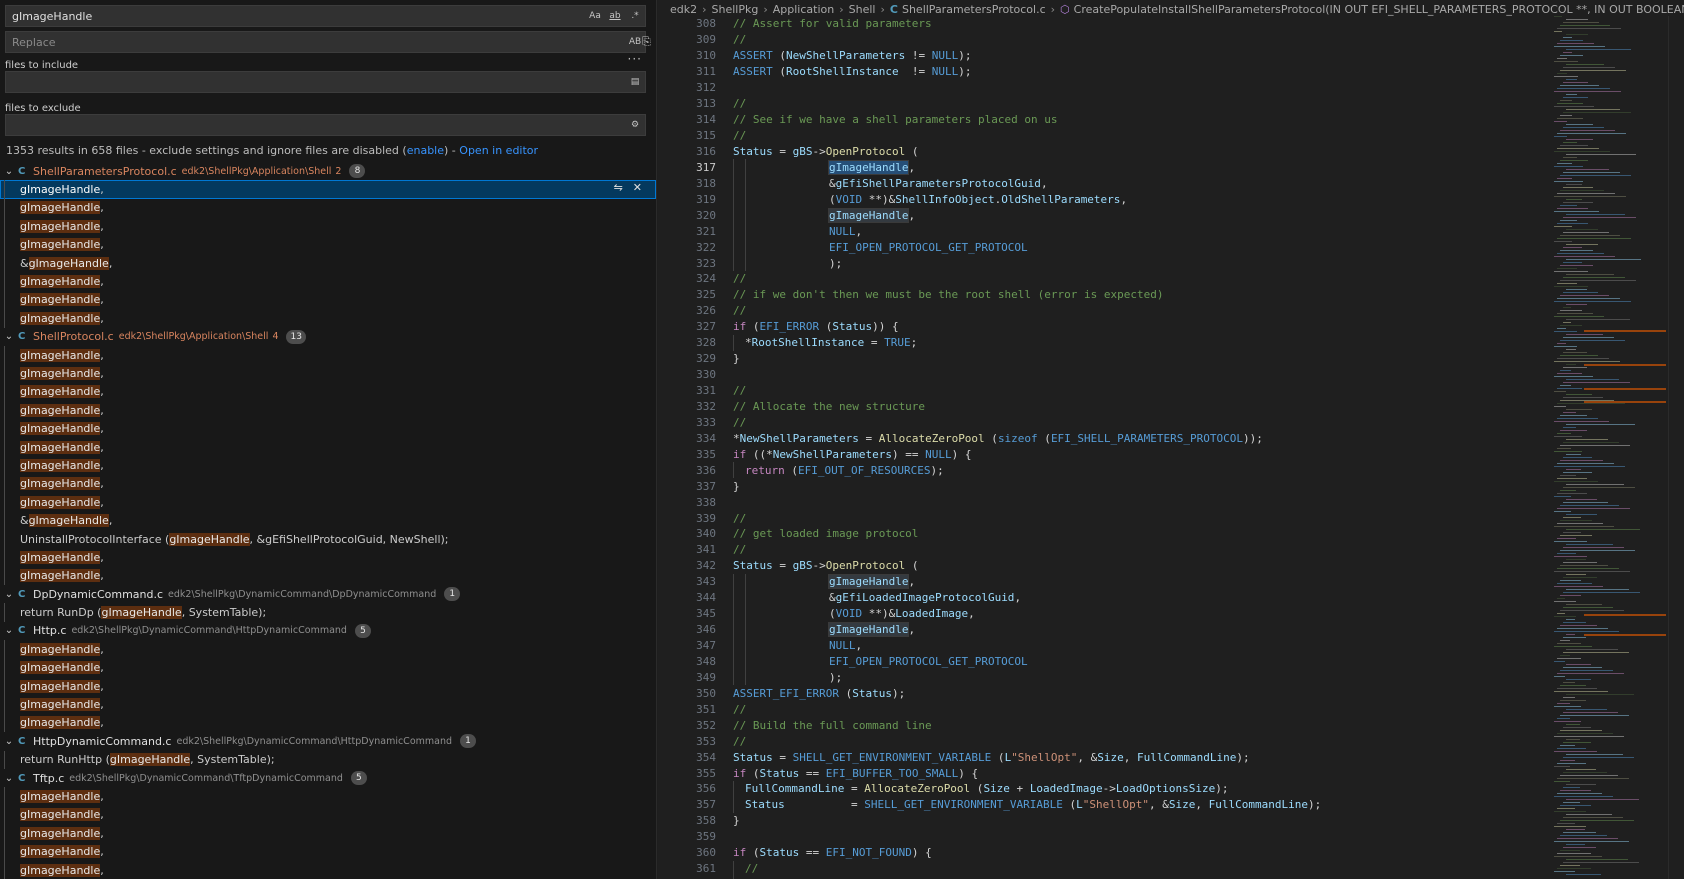 Image resolution: width=1684 pixels, height=879 pixels. I want to click on code-line: 348 EFI_OPEN_PROTOCOL_GET_PROTOCOL, so click(1108, 661).